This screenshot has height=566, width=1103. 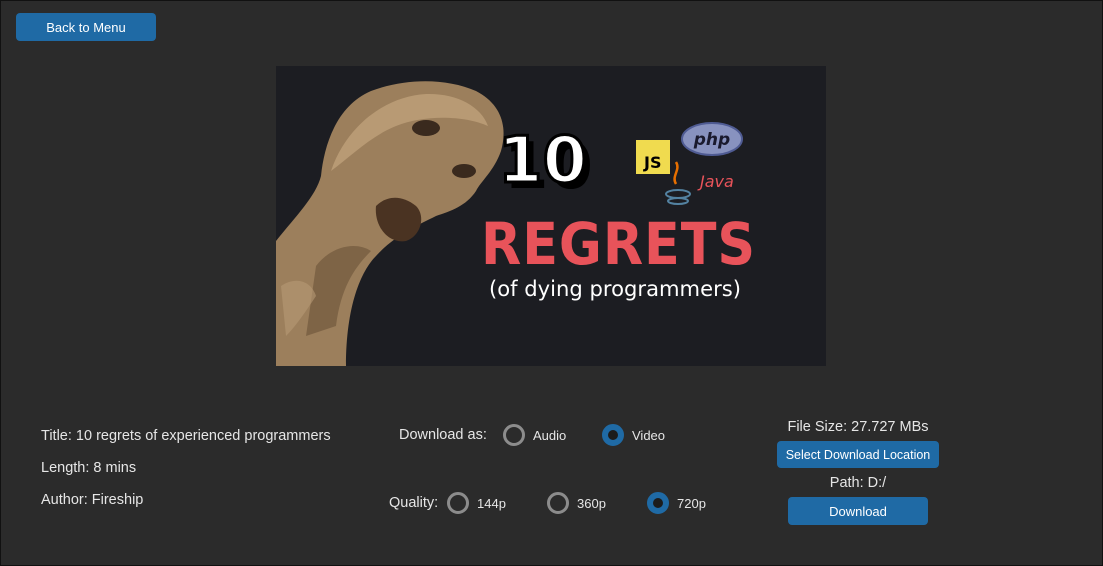 I want to click on php-logo: php, so click(x=712, y=139).